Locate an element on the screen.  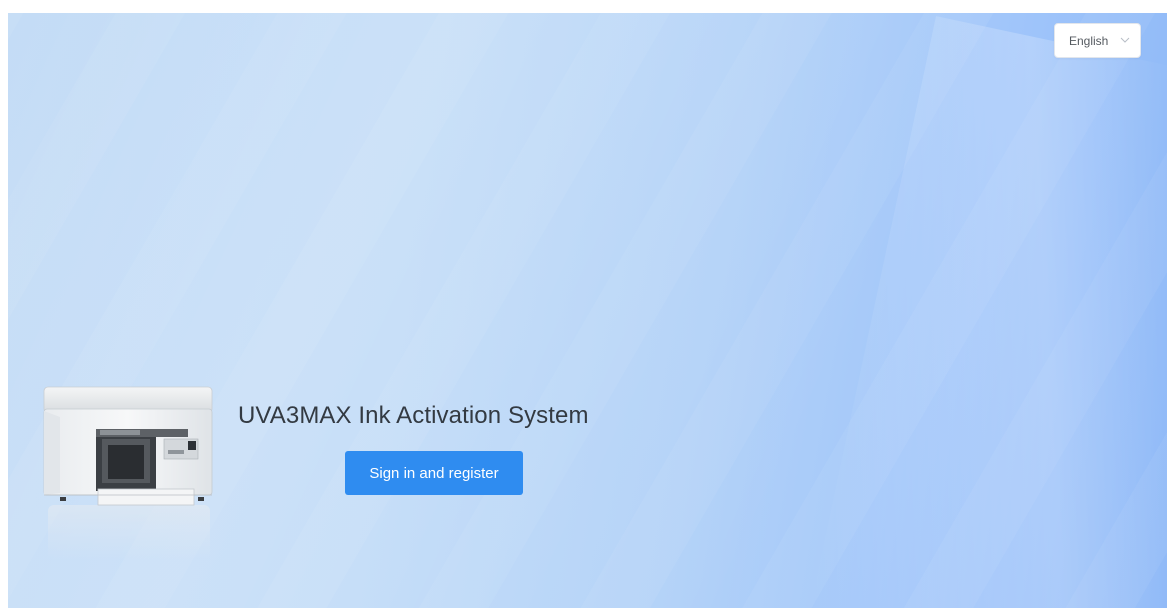
sign-in-register-button: Sign in and register is located at coordinates (434, 473).